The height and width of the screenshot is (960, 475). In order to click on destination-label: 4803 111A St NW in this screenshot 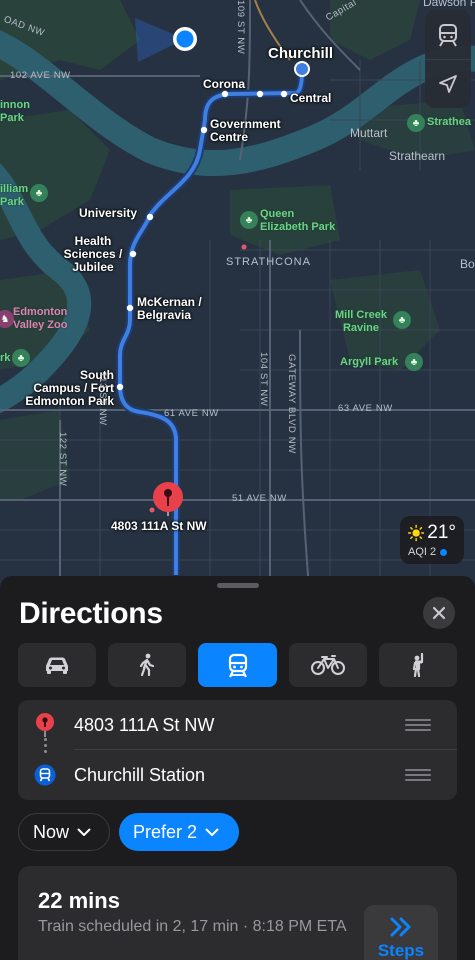, I will do `click(159, 526)`.